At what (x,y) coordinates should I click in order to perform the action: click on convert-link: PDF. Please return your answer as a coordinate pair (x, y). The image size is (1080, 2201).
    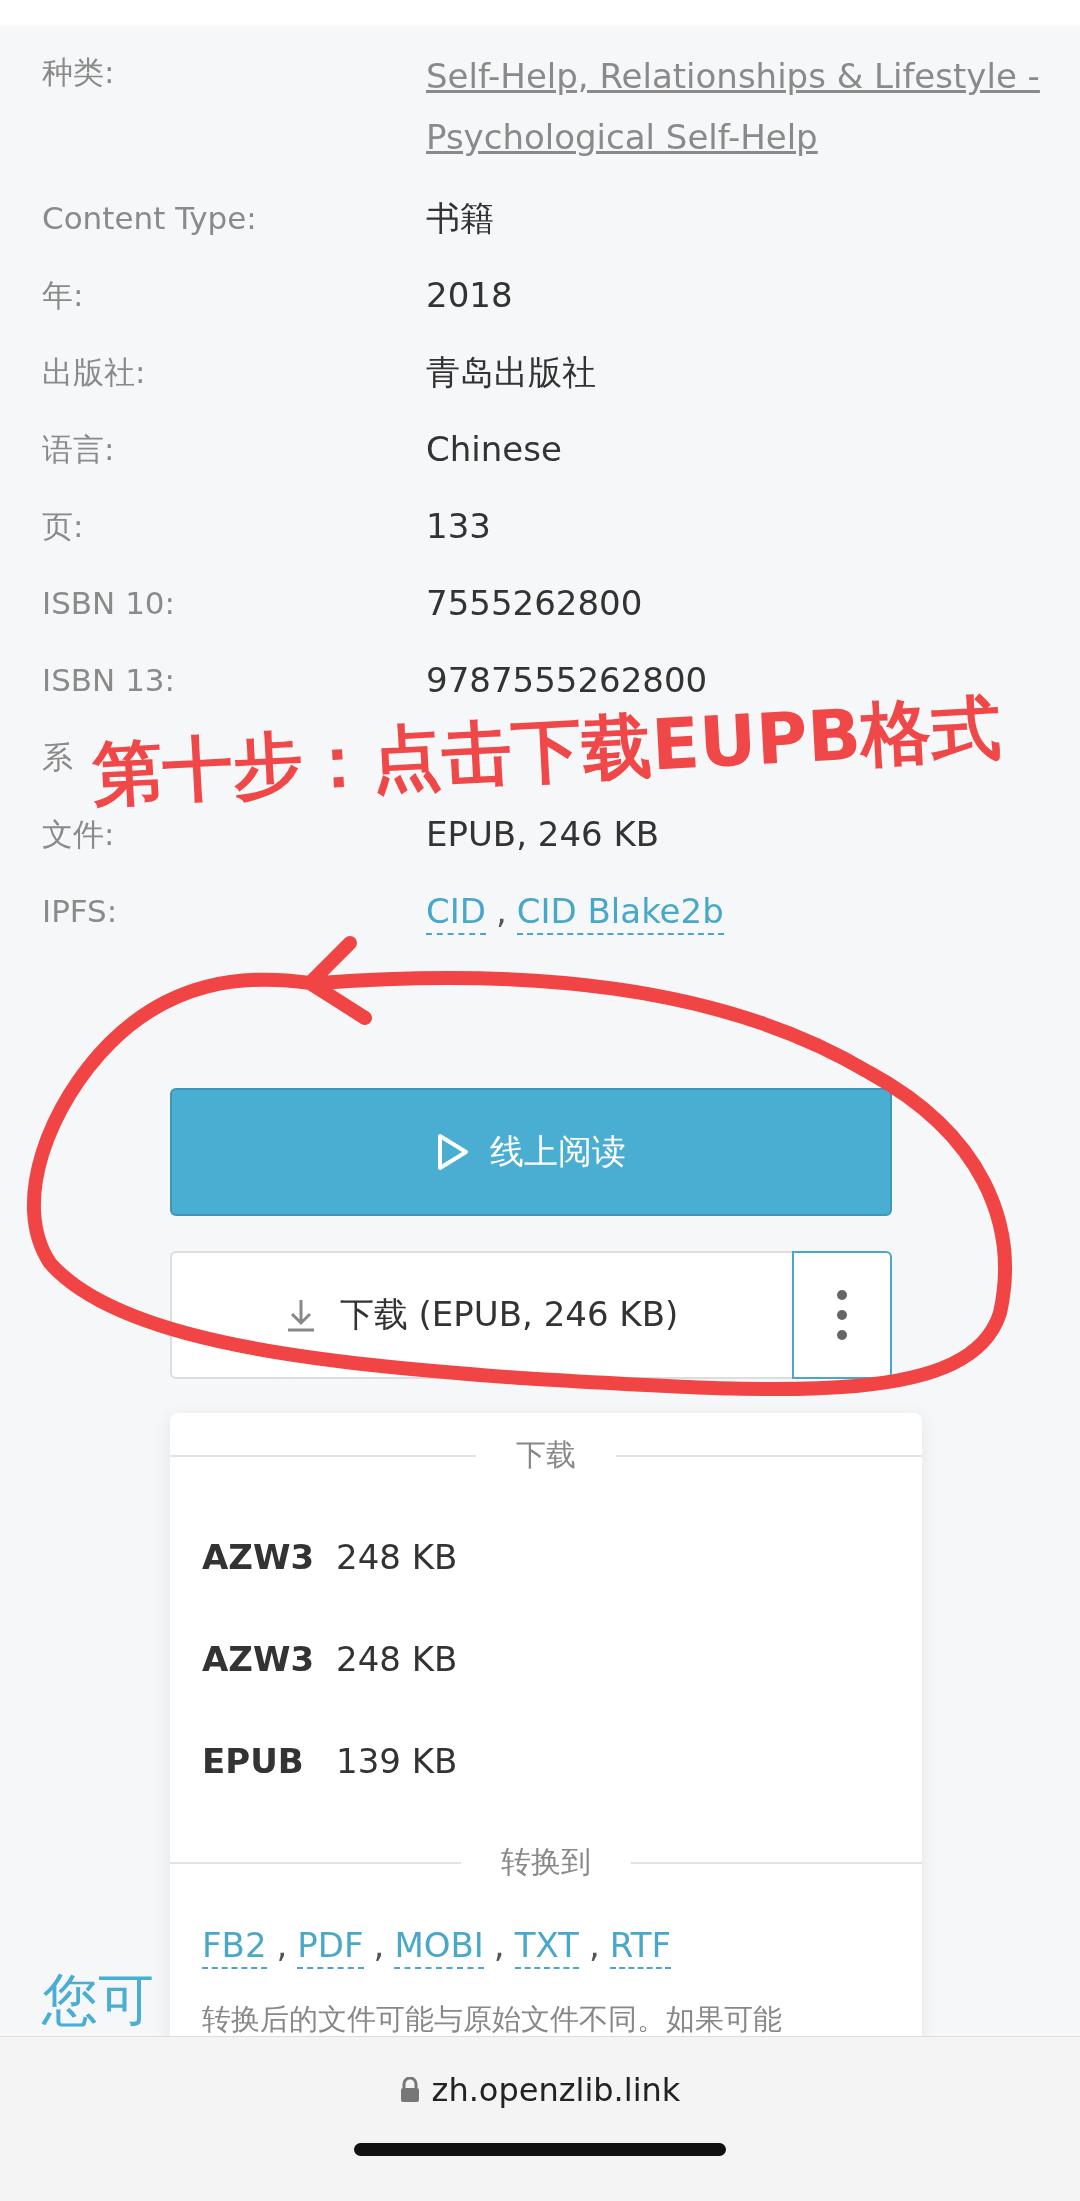
    Looking at the image, I should click on (330, 1946).